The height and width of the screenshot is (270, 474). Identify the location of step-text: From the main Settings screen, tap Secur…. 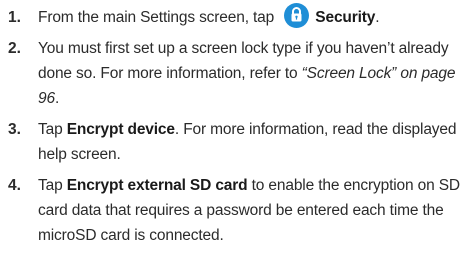
(254, 16).